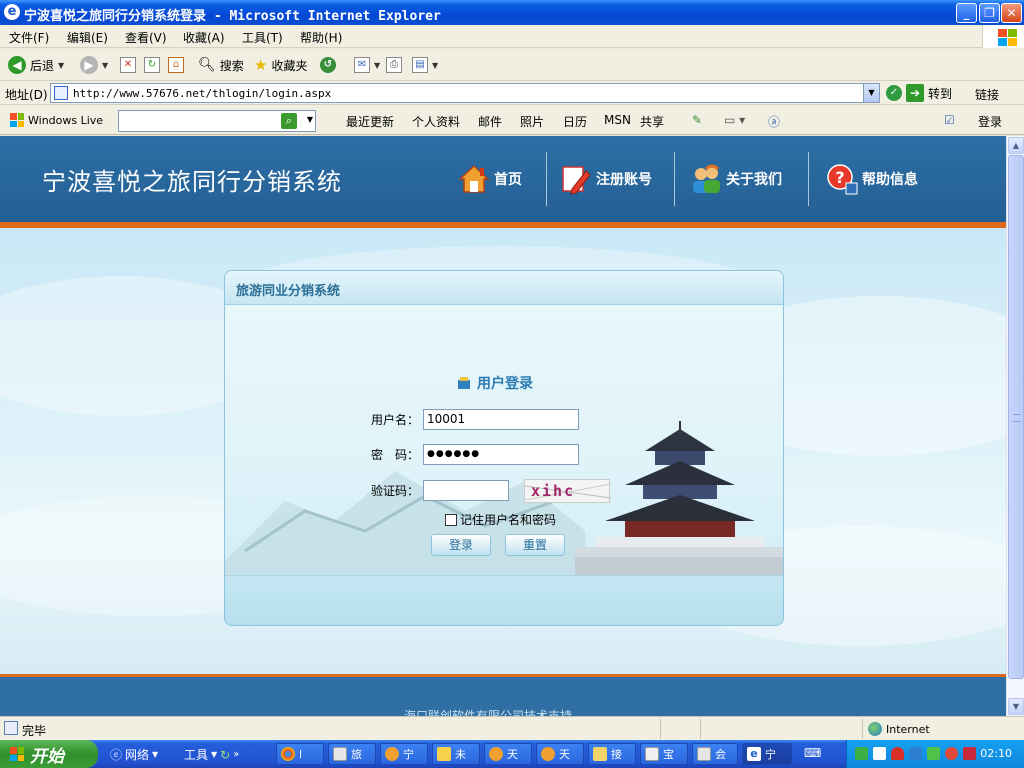 The image size is (1024, 768). What do you see at coordinates (500, 519) in the screenshot?
I see `remember-me: 记住用户名和密码` at bounding box center [500, 519].